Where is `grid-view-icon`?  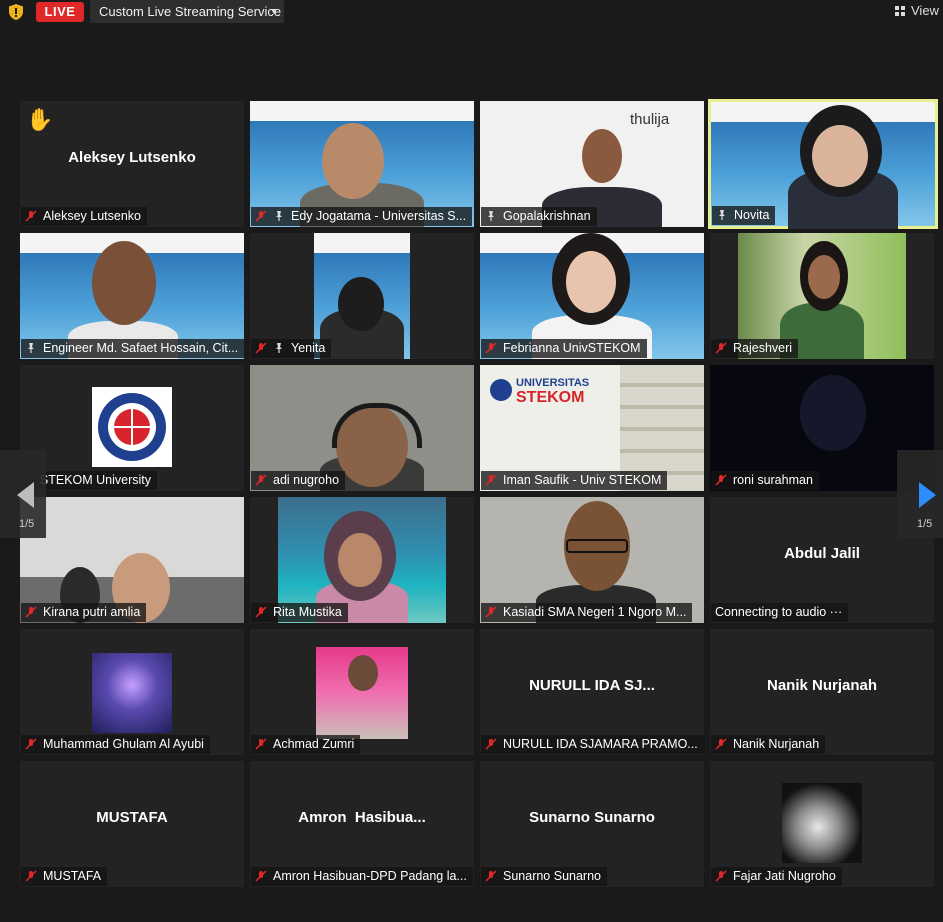 grid-view-icon is located at coordinates (900, 11).